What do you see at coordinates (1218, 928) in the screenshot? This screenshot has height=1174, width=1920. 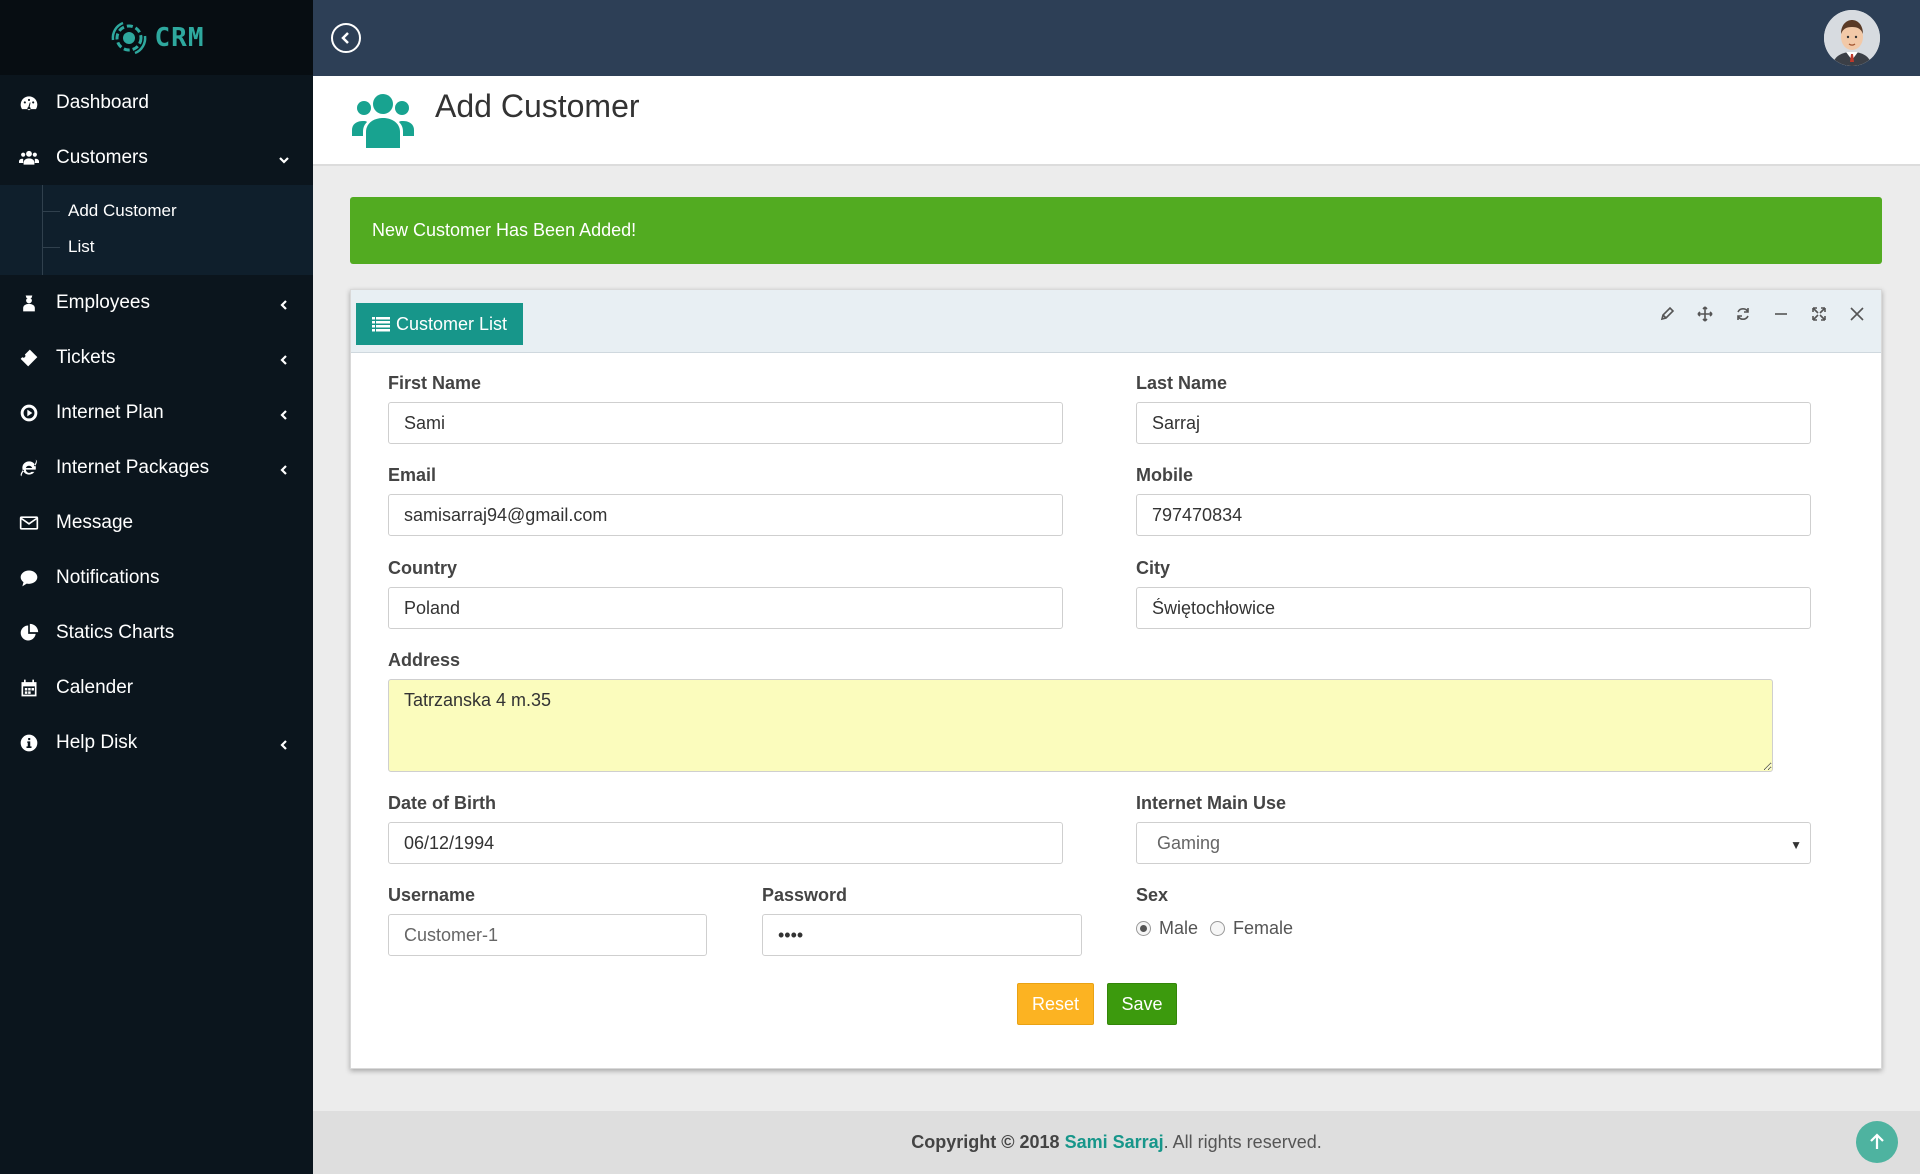 I see `radio-female` at bounding box center [1218, 928].